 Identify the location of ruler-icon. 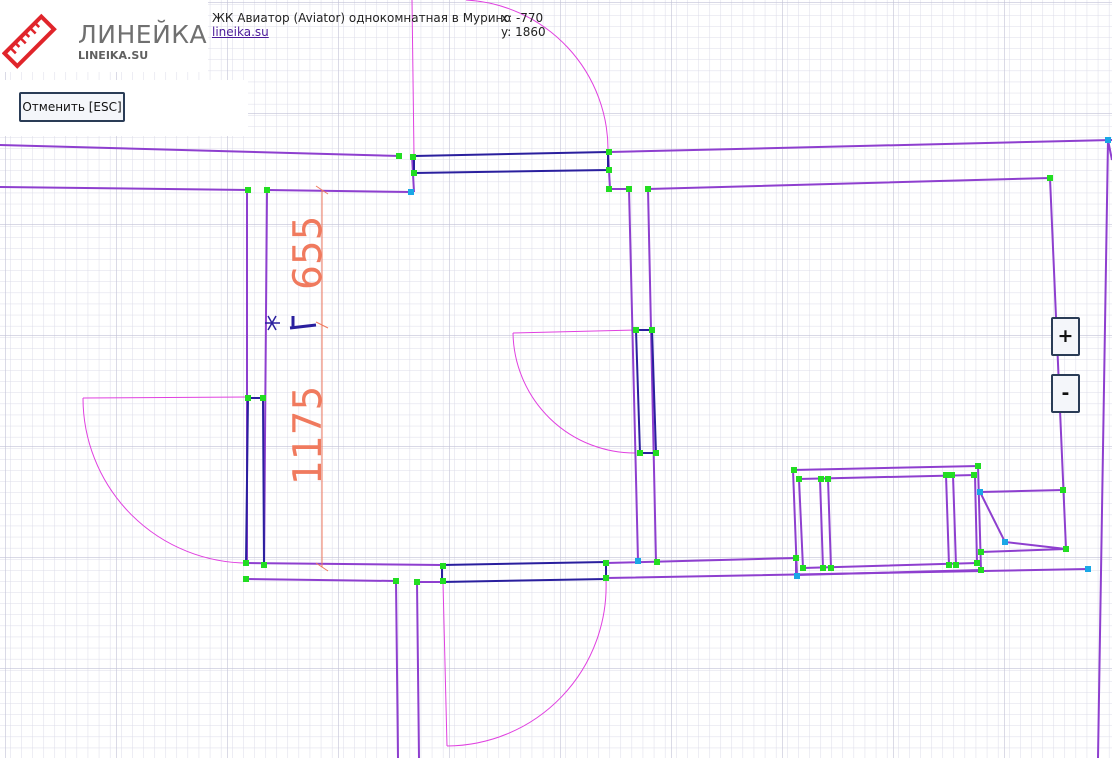
(29, 41).